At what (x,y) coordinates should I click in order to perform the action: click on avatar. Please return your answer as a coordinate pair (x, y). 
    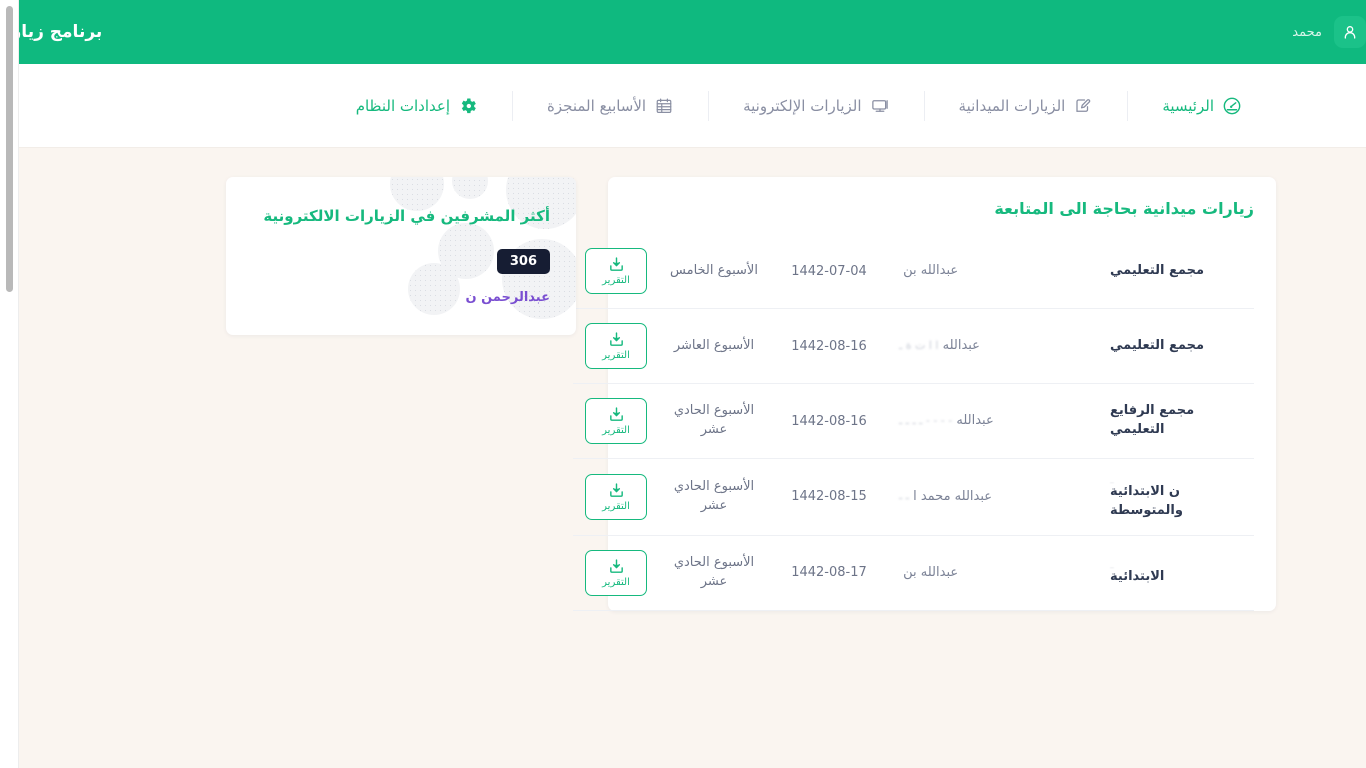
    Looking at the image, I should click on (1350, 32).